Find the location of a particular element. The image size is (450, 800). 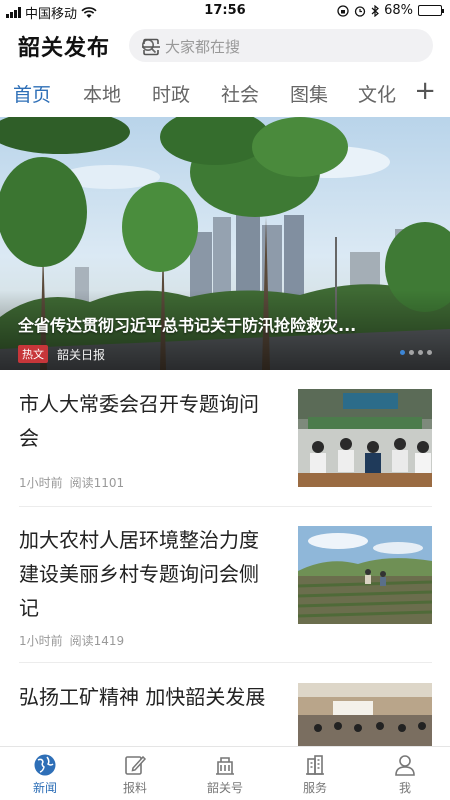

conference-photo is located at coordinates (365, 714).